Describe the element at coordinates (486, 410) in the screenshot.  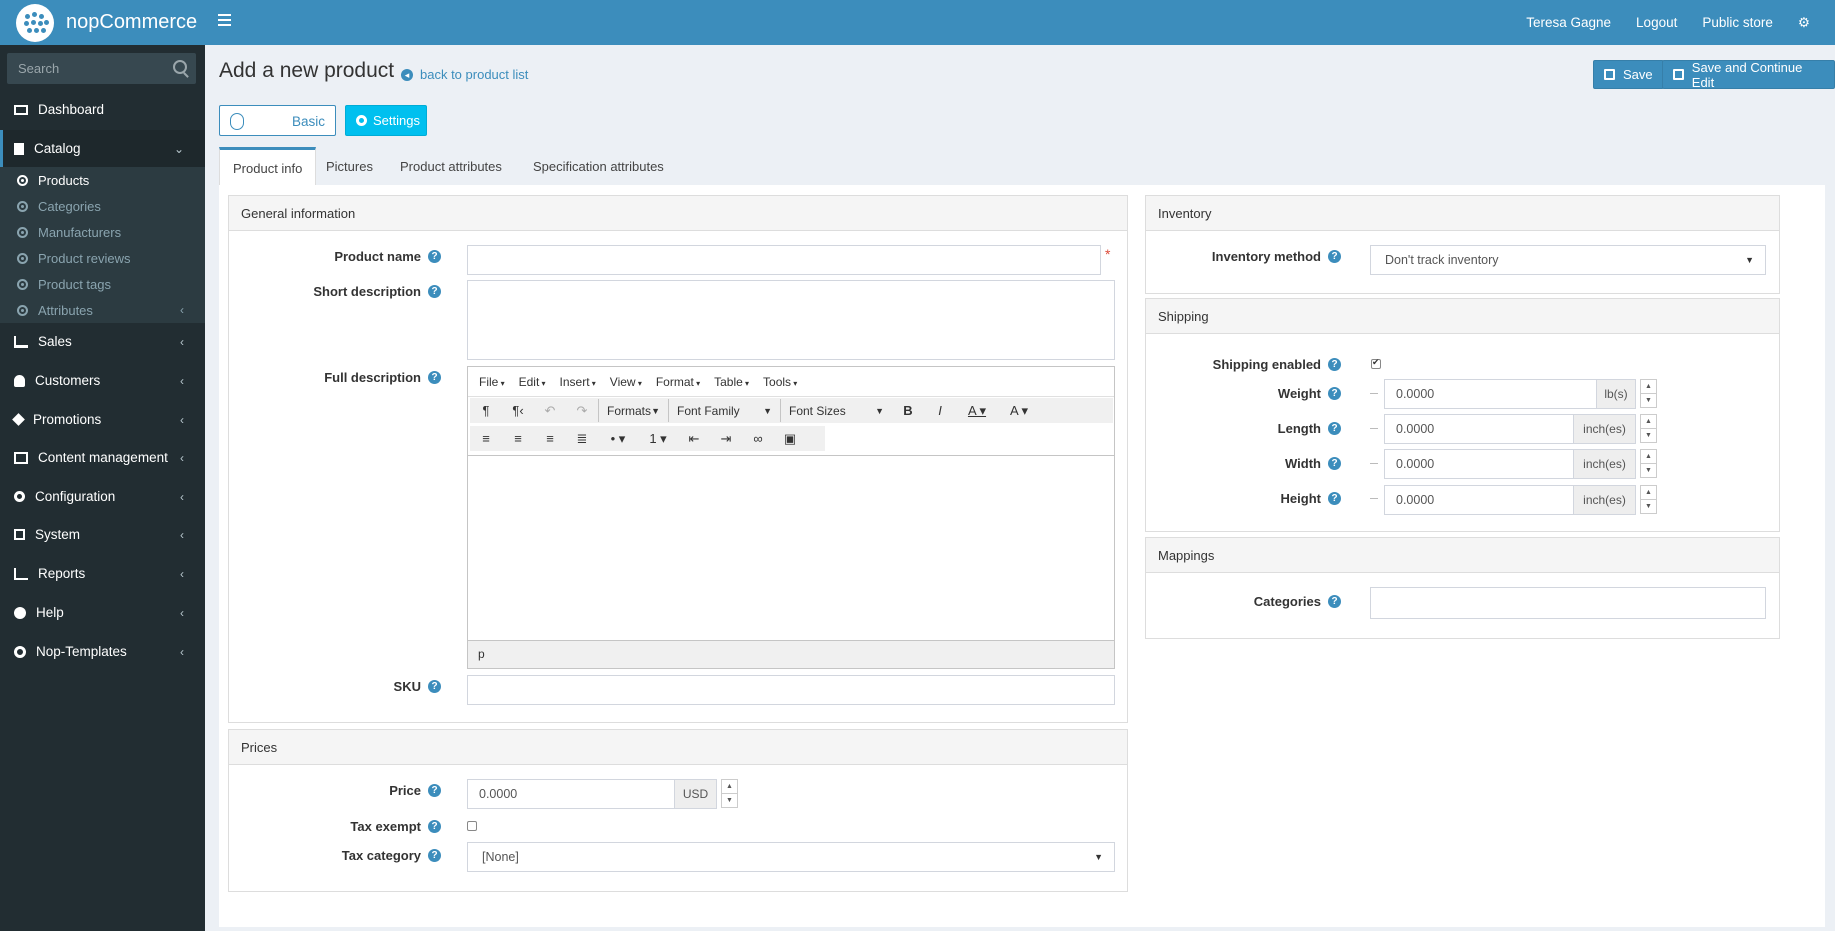
I see `ltr-icon: ¶` at that location.